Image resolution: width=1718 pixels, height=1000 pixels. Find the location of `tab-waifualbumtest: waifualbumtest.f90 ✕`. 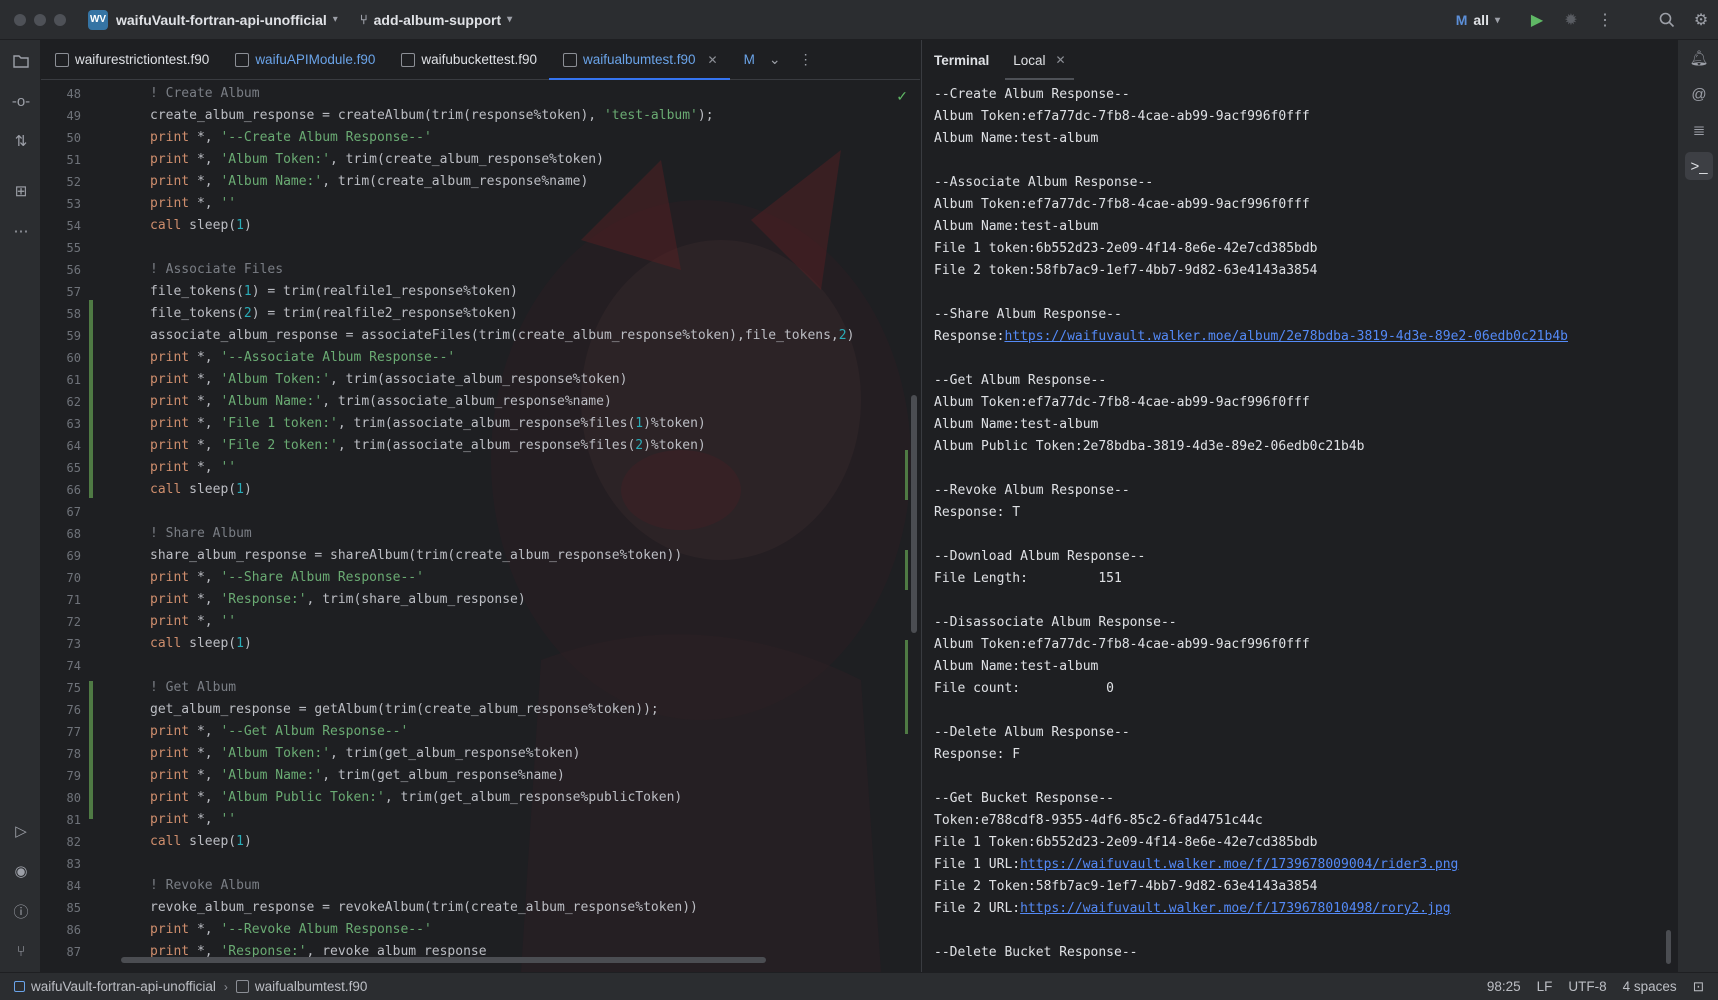

tab-waifualbumtest: waifualbumtest.f90 ✕ is located at coordinates (639, 60).